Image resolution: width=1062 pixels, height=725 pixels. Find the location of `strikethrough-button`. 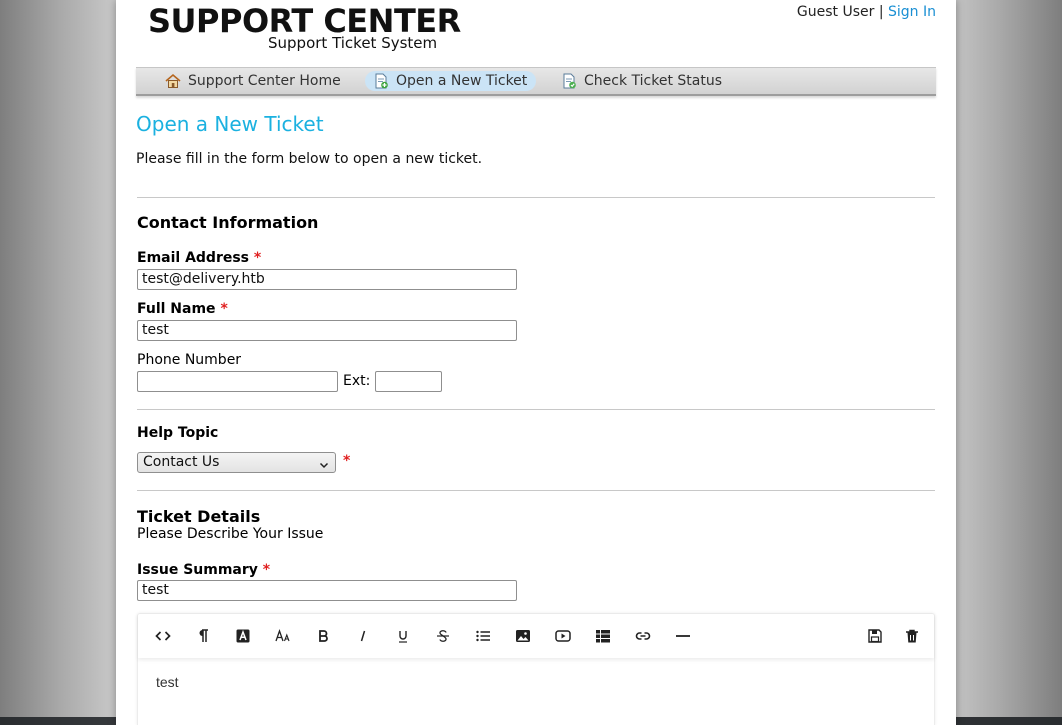

strikethrough-button is located at coordinates (443, 636).